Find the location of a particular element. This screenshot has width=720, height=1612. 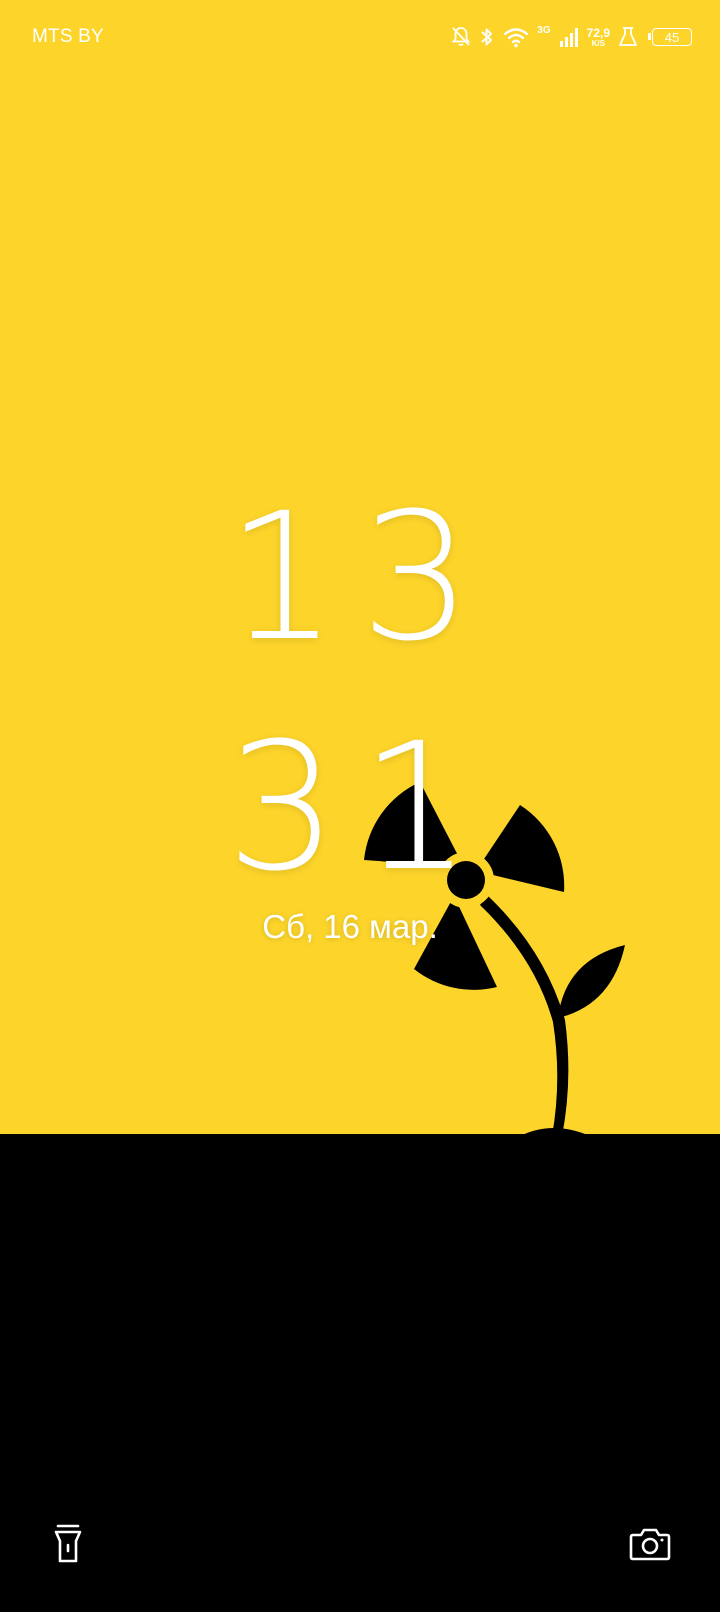

flashlight-button is located at coordinates (68, 1544).